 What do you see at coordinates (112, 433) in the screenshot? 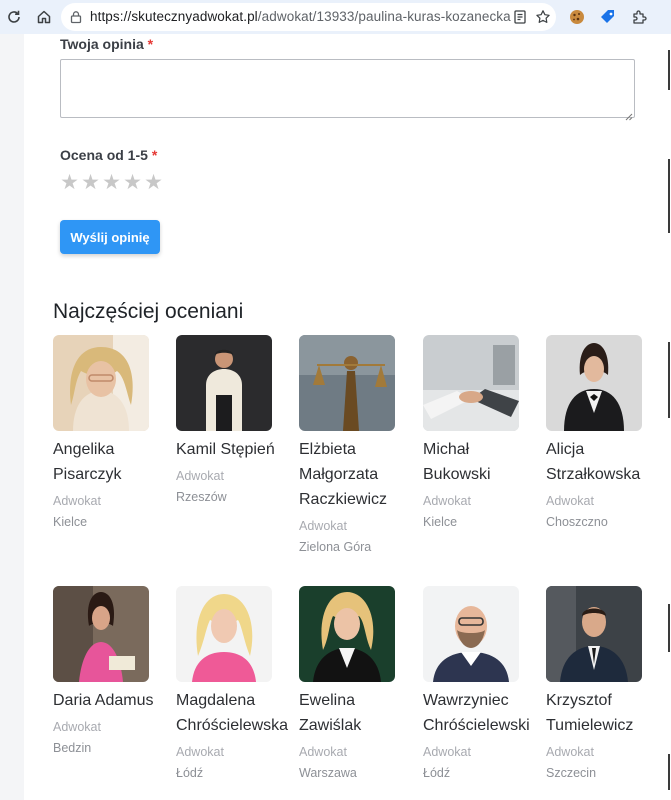
I see `lawyer-card: Angelika Pisarczyk Adwokat Kielce` at bounding box center [112, 433].